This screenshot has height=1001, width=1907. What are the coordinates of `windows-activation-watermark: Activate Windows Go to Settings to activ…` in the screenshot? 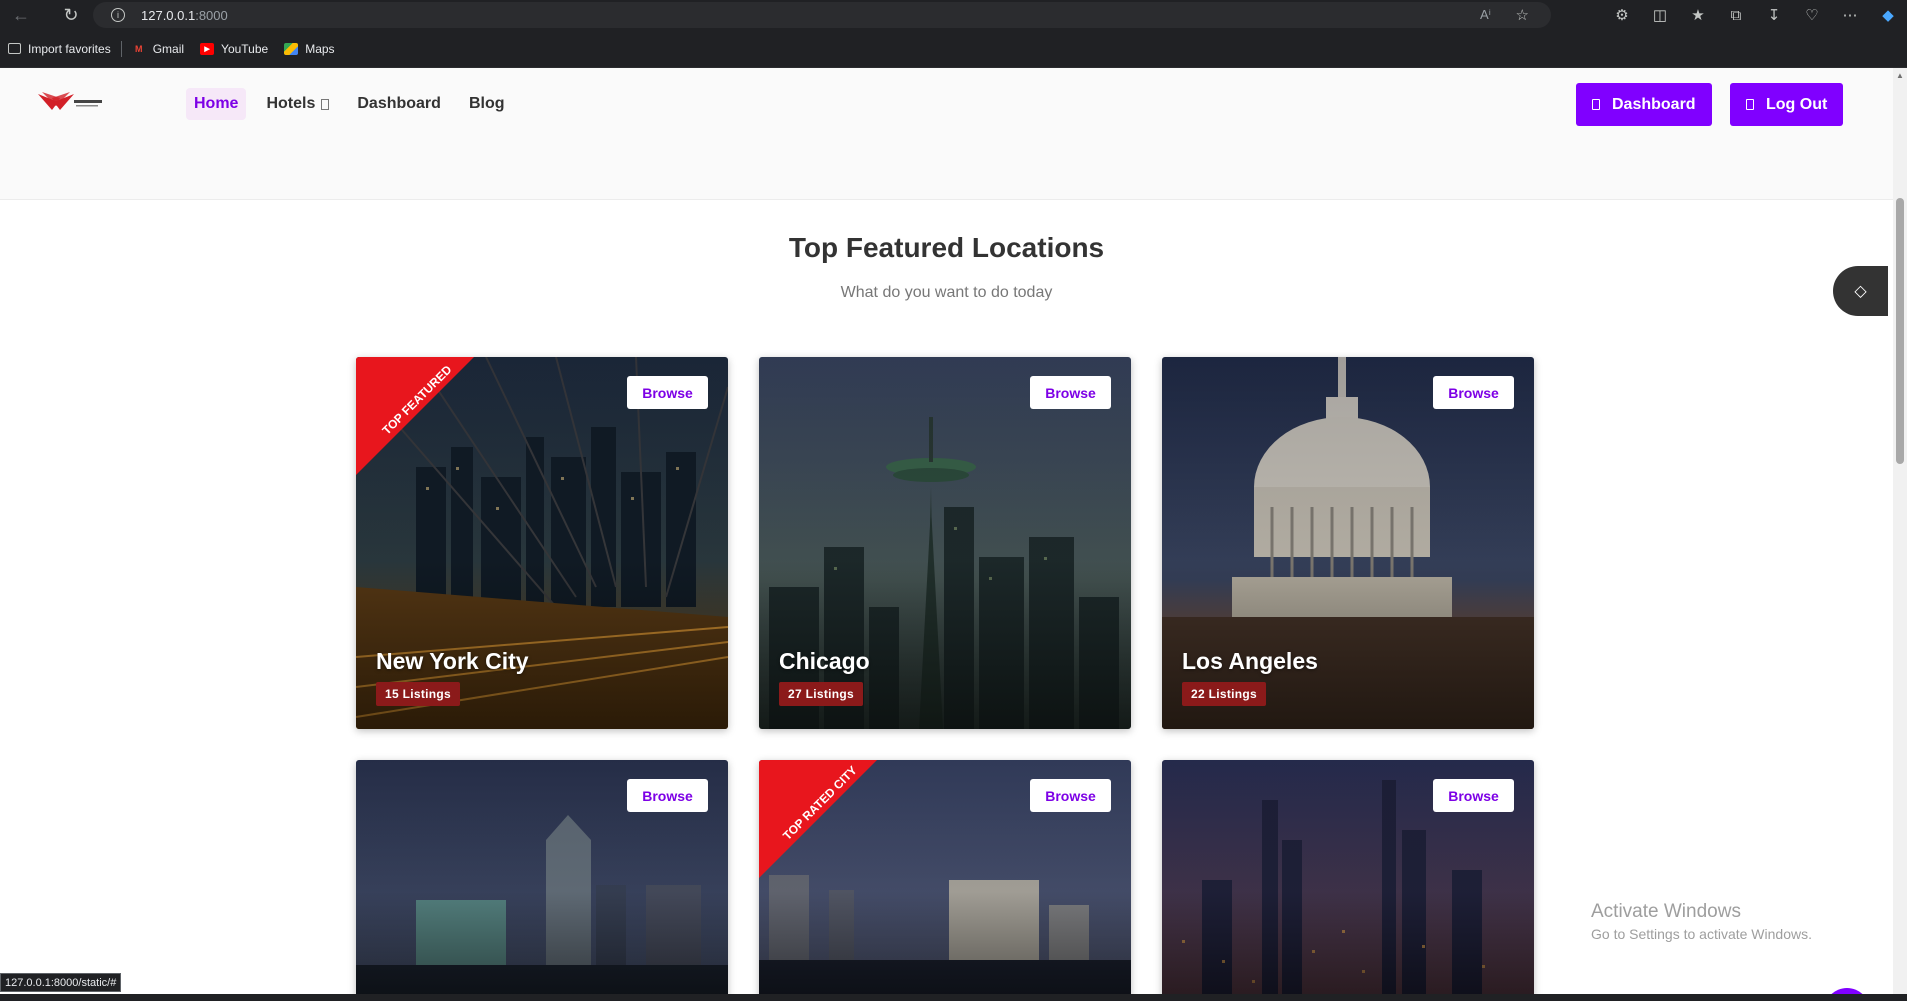 It's located at (1701, 921).